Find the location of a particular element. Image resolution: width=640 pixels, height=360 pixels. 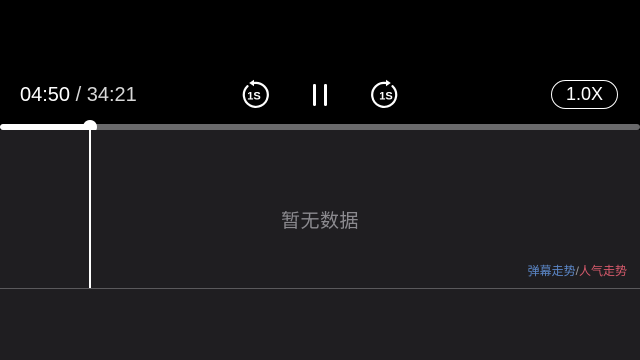

rewind-label: 1S is located at coordinates (253, 97).